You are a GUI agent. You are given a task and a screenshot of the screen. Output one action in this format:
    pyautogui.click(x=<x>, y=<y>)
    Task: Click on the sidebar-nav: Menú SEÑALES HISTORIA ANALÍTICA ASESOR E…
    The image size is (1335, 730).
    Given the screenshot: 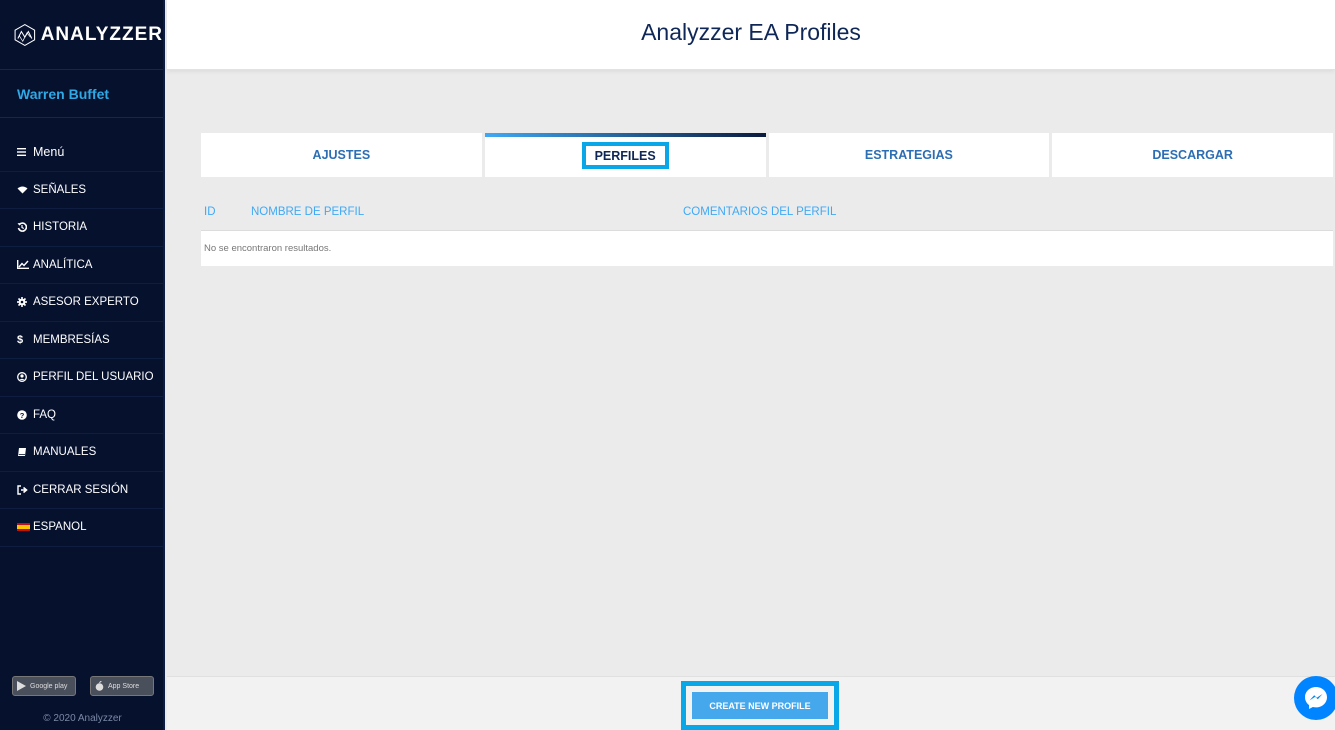 What is the action you would take?
    pyautogui.click(x=81, y=340)
    